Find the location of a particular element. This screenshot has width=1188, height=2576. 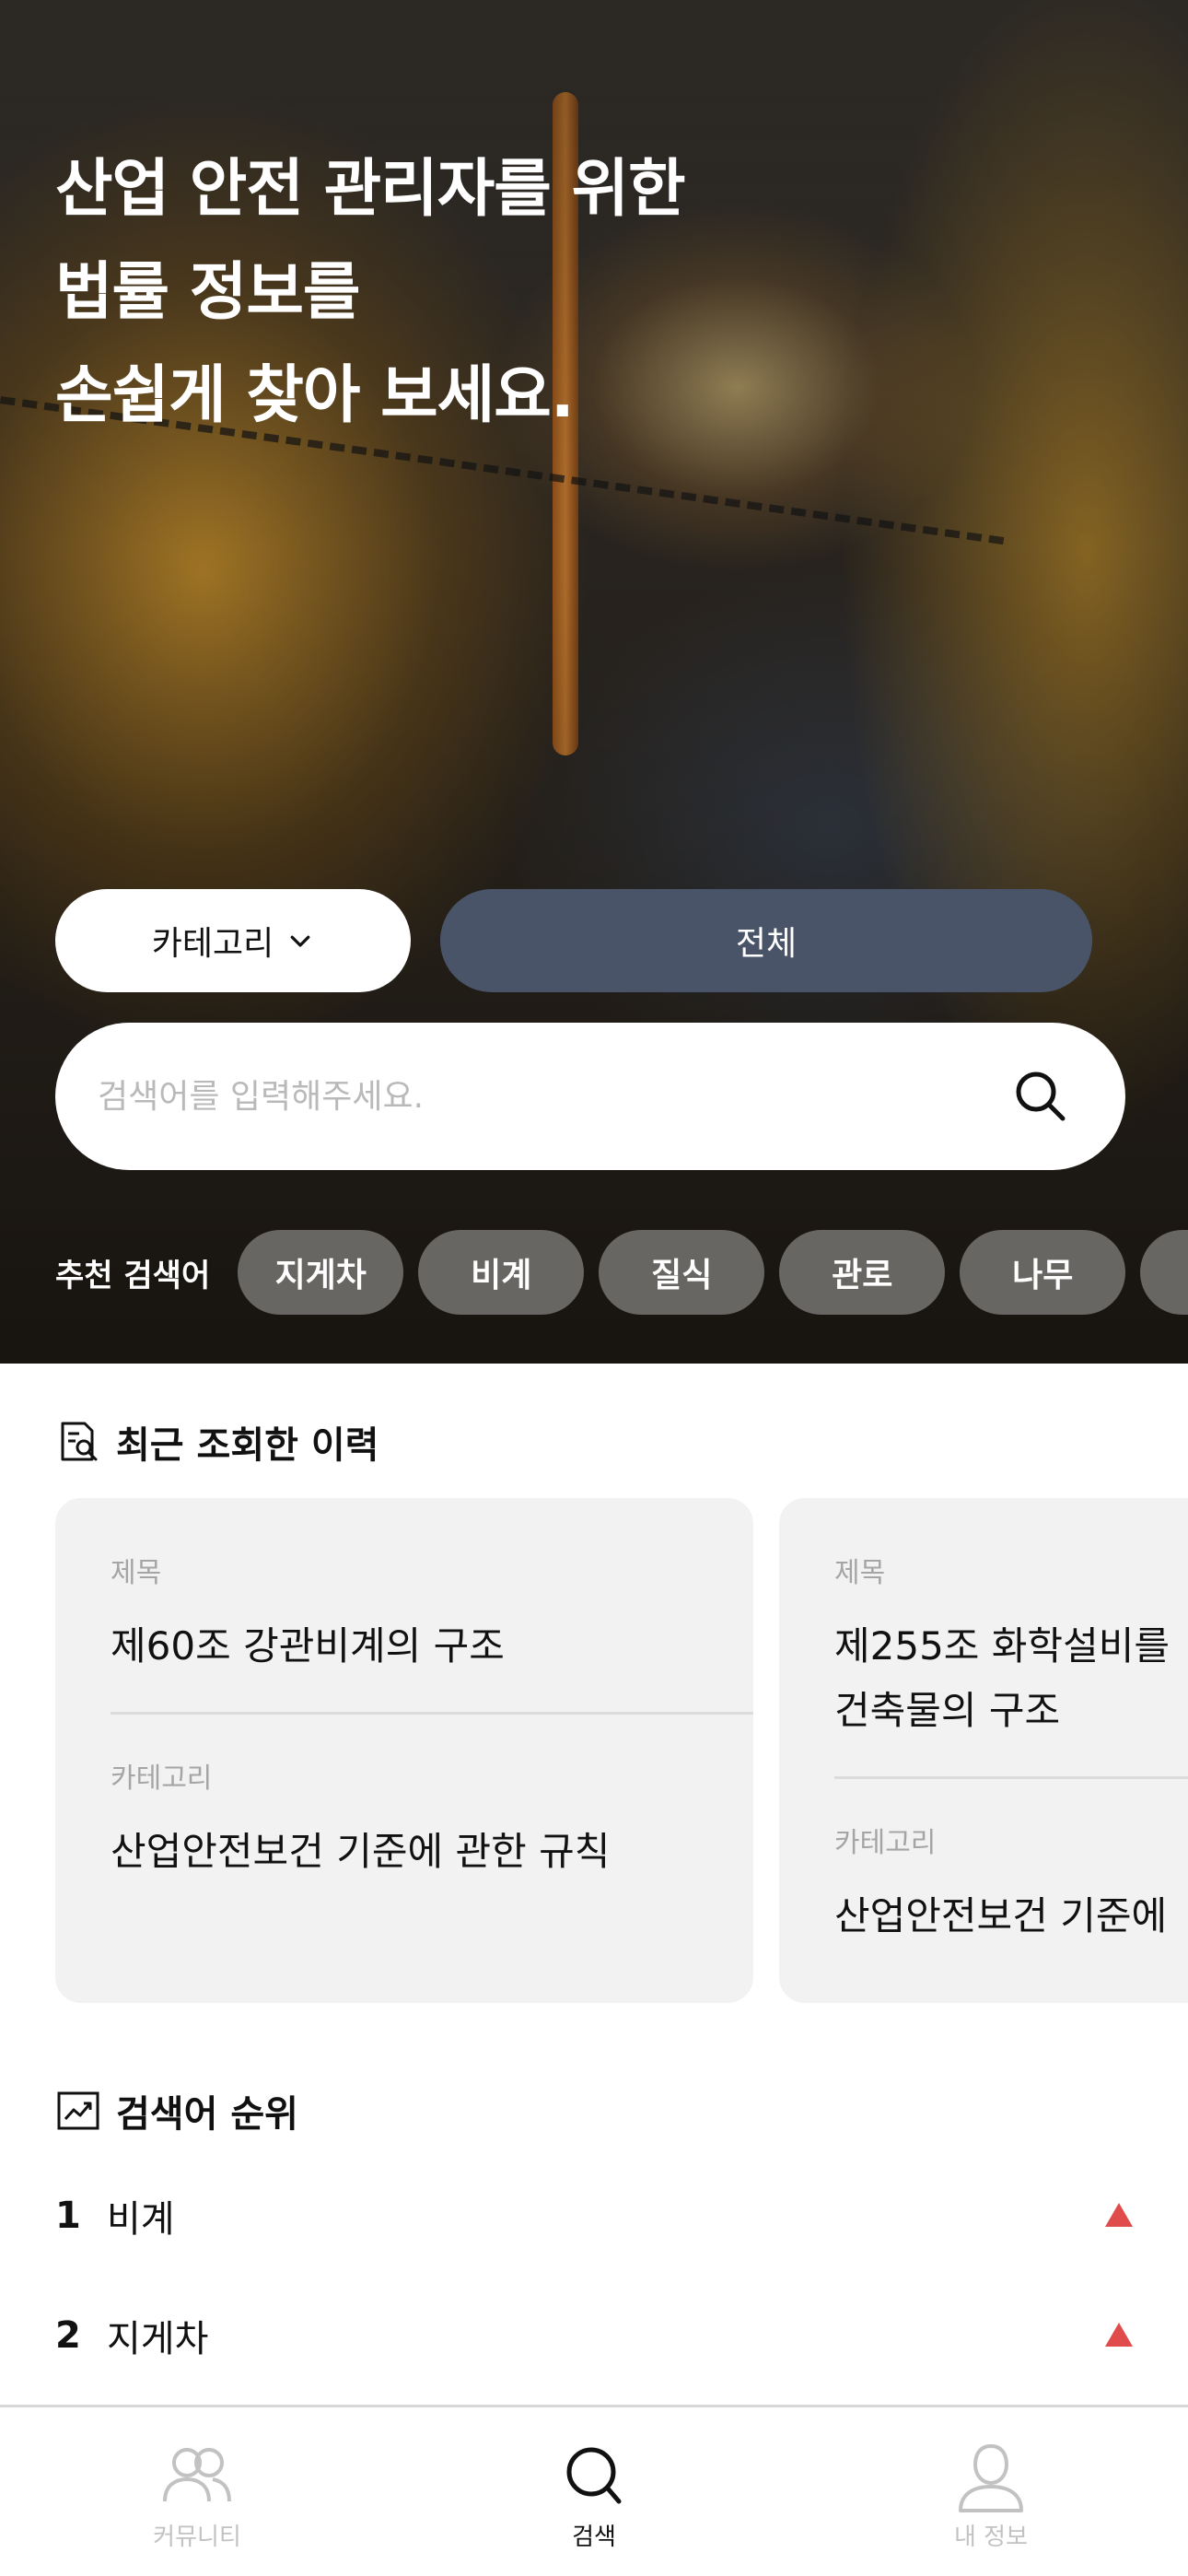

search-ranking-title: 검색어 순위 is located at coordinates (207, 2114).